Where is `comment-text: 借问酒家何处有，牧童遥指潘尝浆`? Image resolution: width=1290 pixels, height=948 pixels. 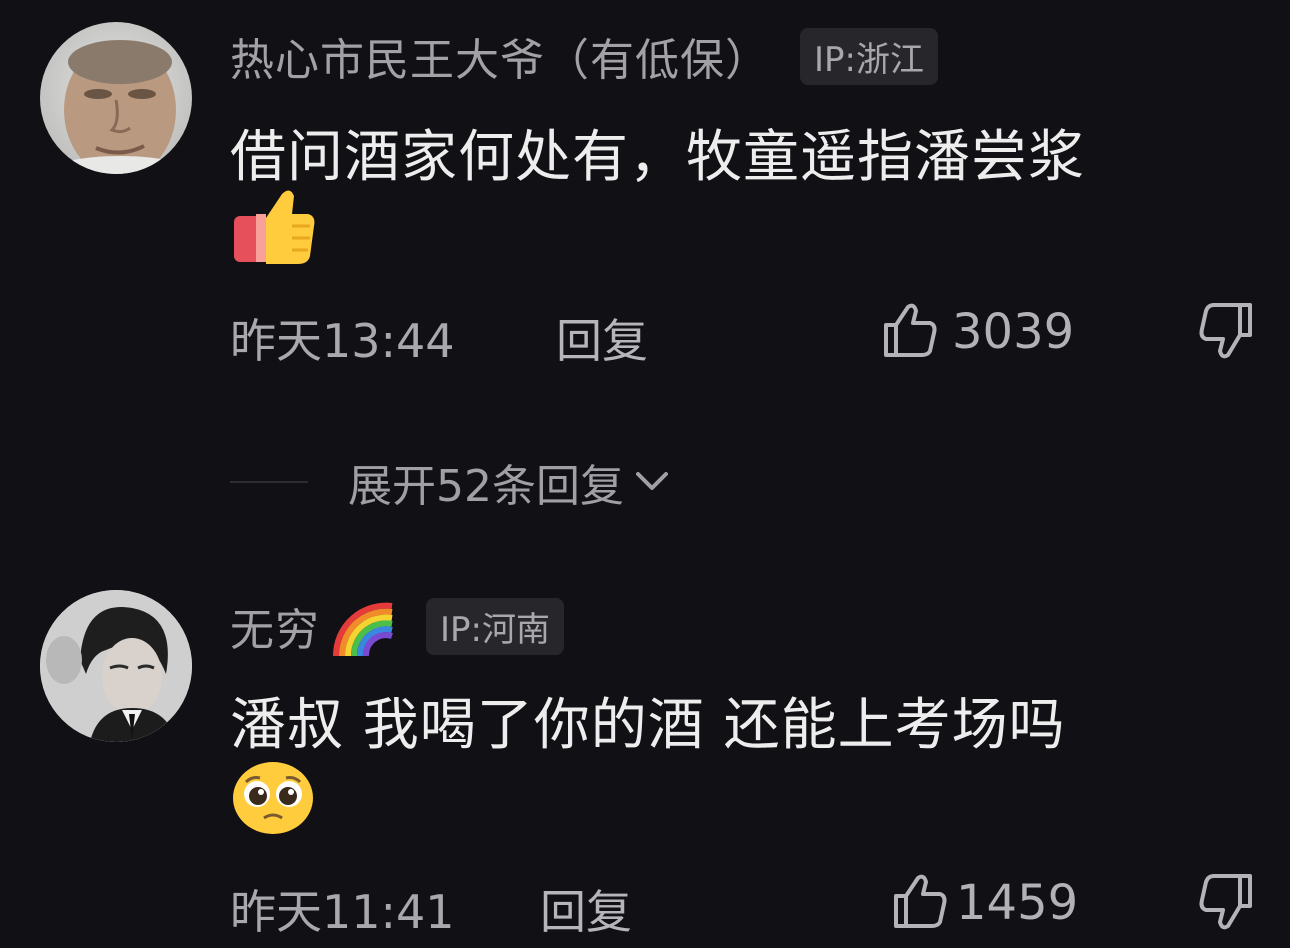 comment-text: 借问酒家何处有，牧童遥指潘尝浆 is located at coordinates (657, 157).